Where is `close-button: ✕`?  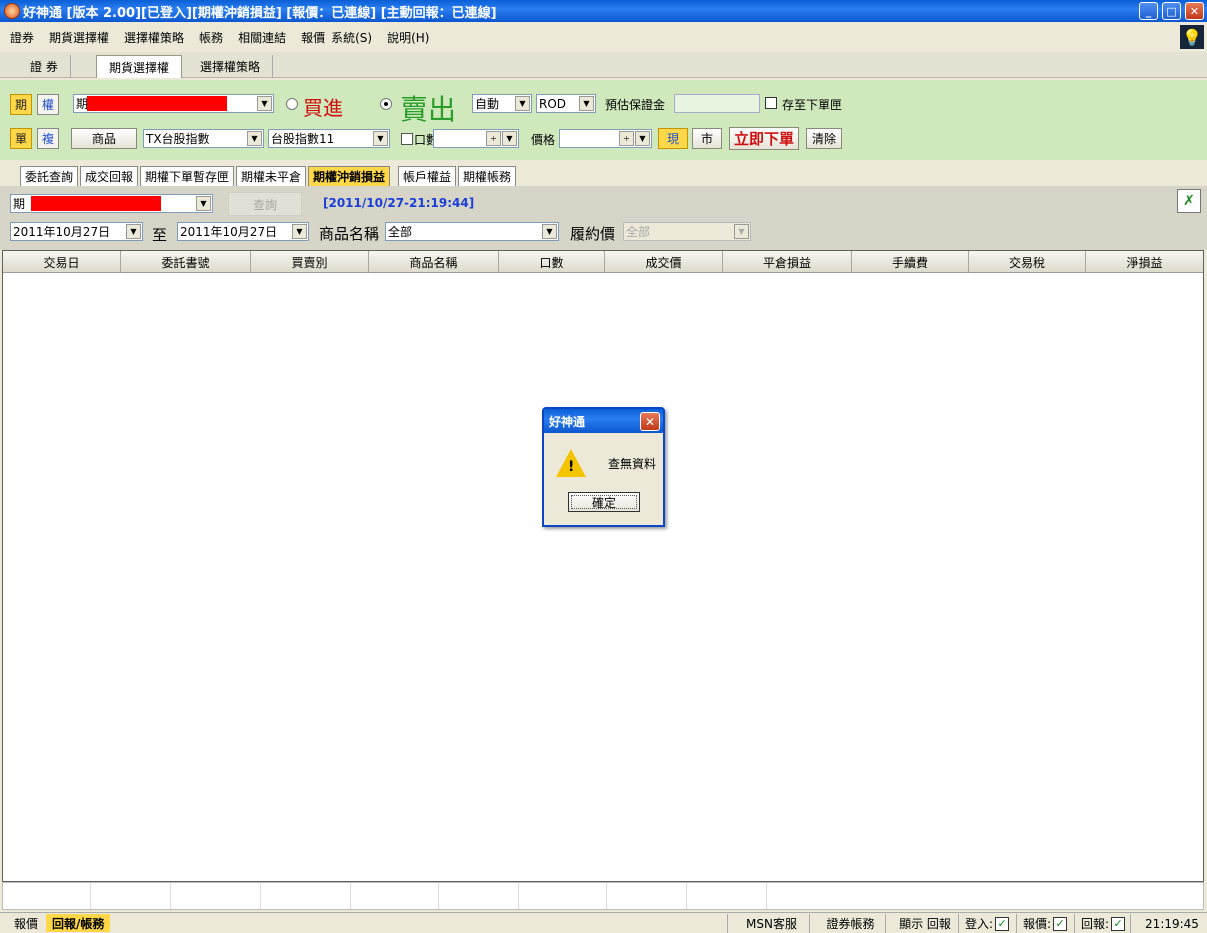 close-button: ✕ is located at coordinates (1194, 11).